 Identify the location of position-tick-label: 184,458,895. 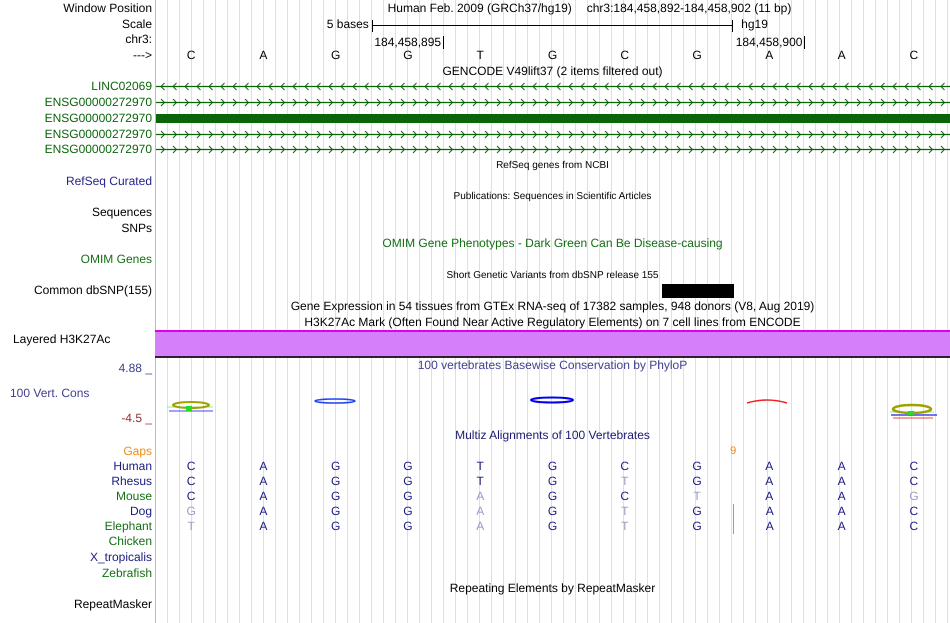
(409, 43).